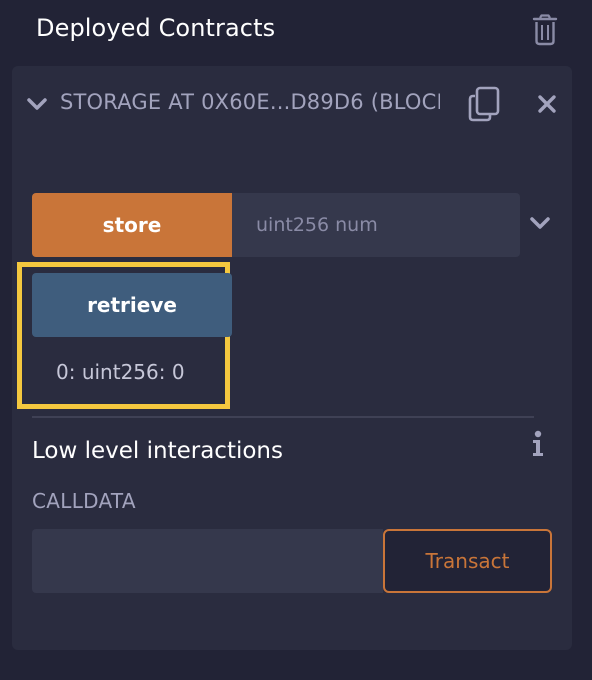  I want to click on transact-button: Transact, so click(467, 561).